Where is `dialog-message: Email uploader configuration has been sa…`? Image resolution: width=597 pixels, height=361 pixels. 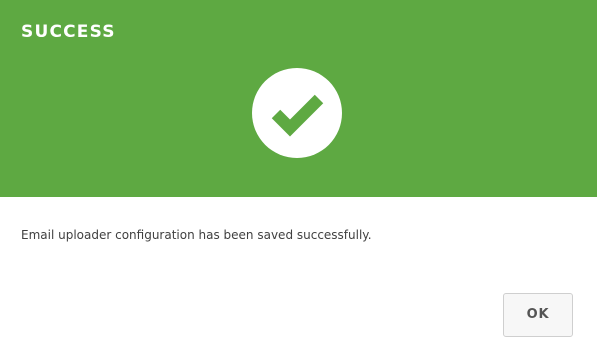
dialog-message: Email uploader configuration has been sa… is located at coordinates (196, 235).